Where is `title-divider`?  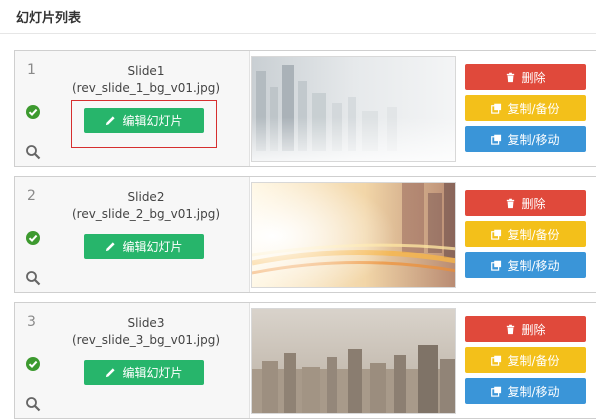 title-divider is located at coordinates (298, 33).